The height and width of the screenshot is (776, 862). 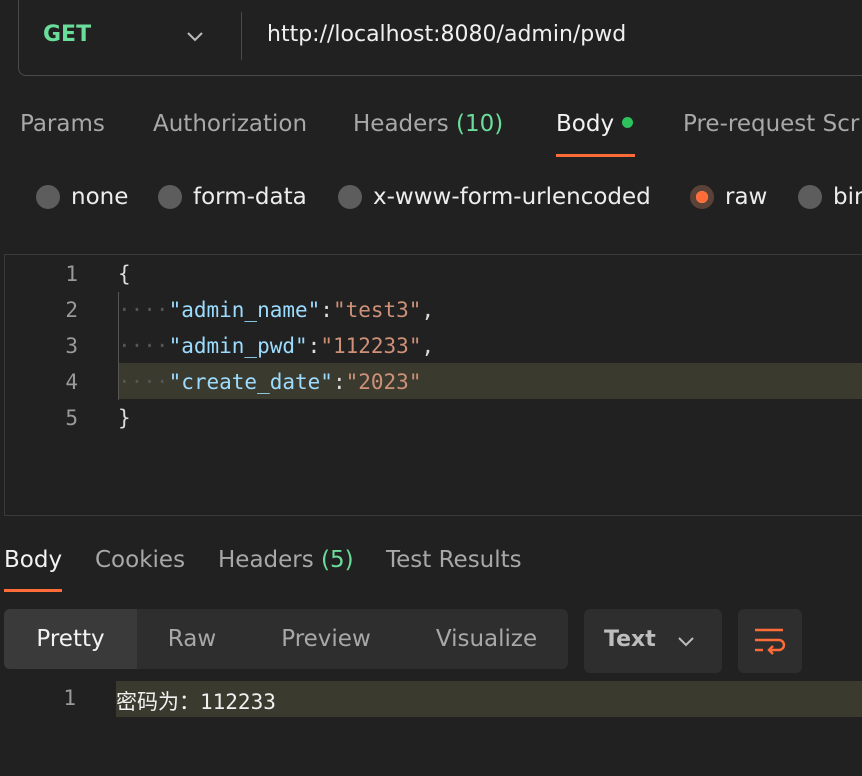 I want to click on response-headers-count: (5), so click(x=337, y=560).